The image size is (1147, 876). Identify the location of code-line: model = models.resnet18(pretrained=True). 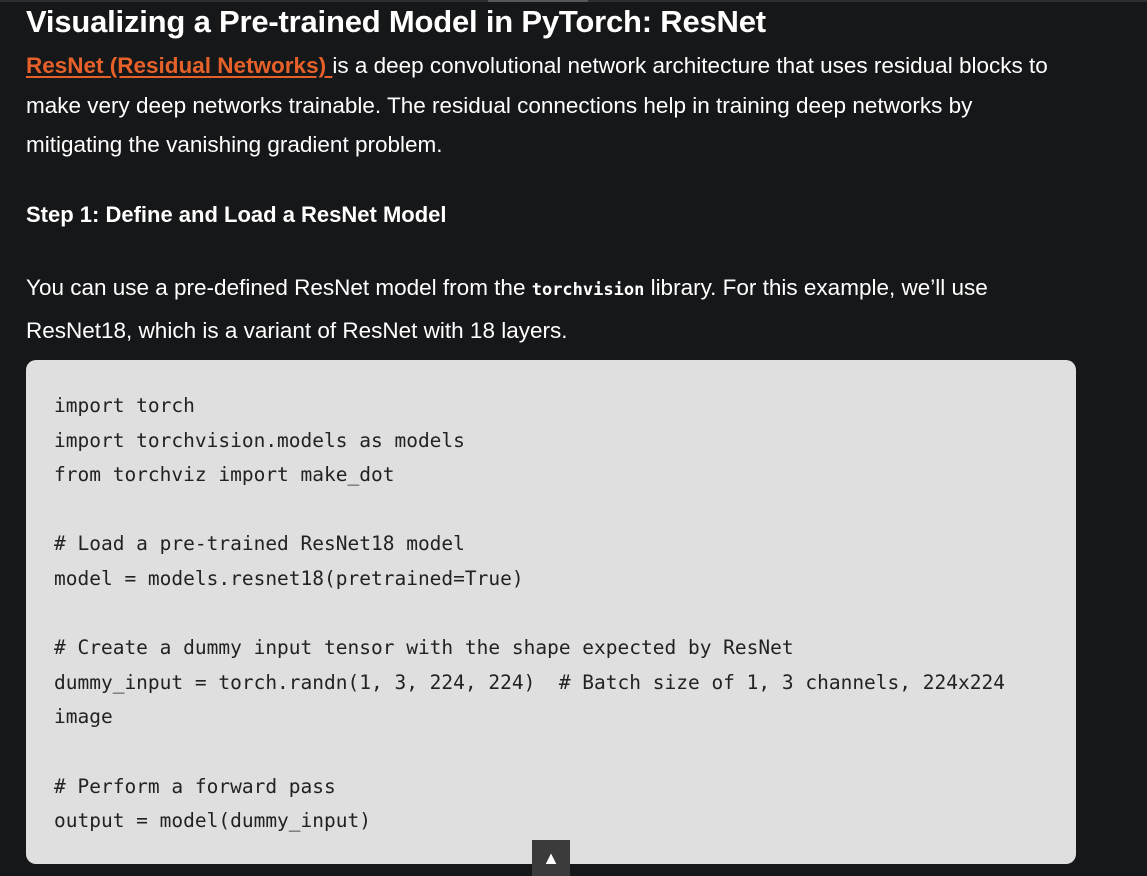
(289, 578).